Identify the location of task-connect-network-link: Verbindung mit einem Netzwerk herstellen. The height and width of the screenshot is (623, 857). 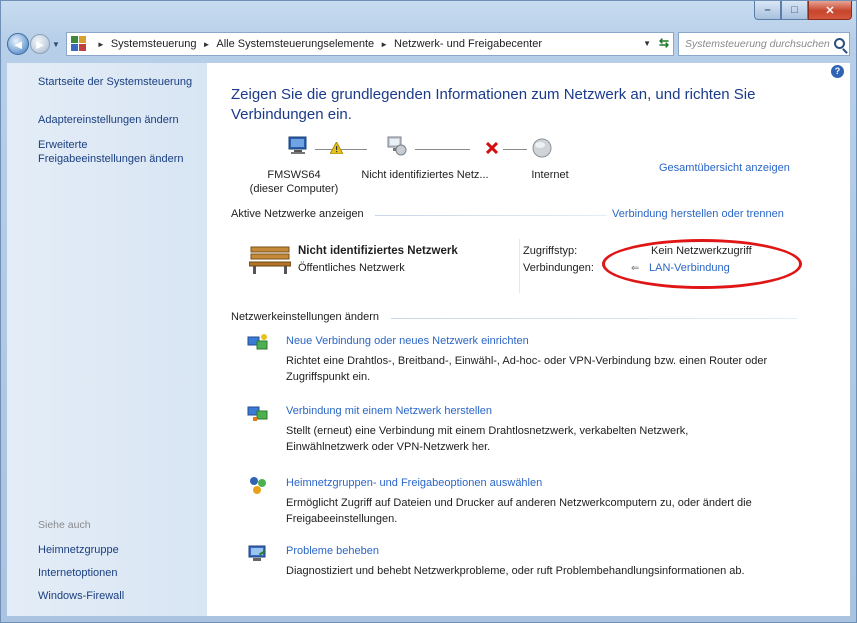
(389, 411).